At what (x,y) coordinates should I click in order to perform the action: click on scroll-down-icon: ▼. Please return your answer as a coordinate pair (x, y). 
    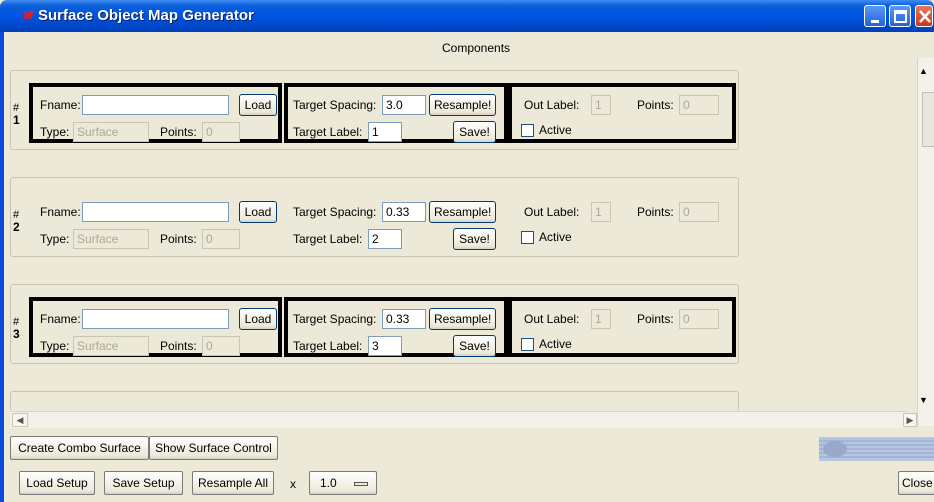
    Looking at the image, I should click on (923, 400).